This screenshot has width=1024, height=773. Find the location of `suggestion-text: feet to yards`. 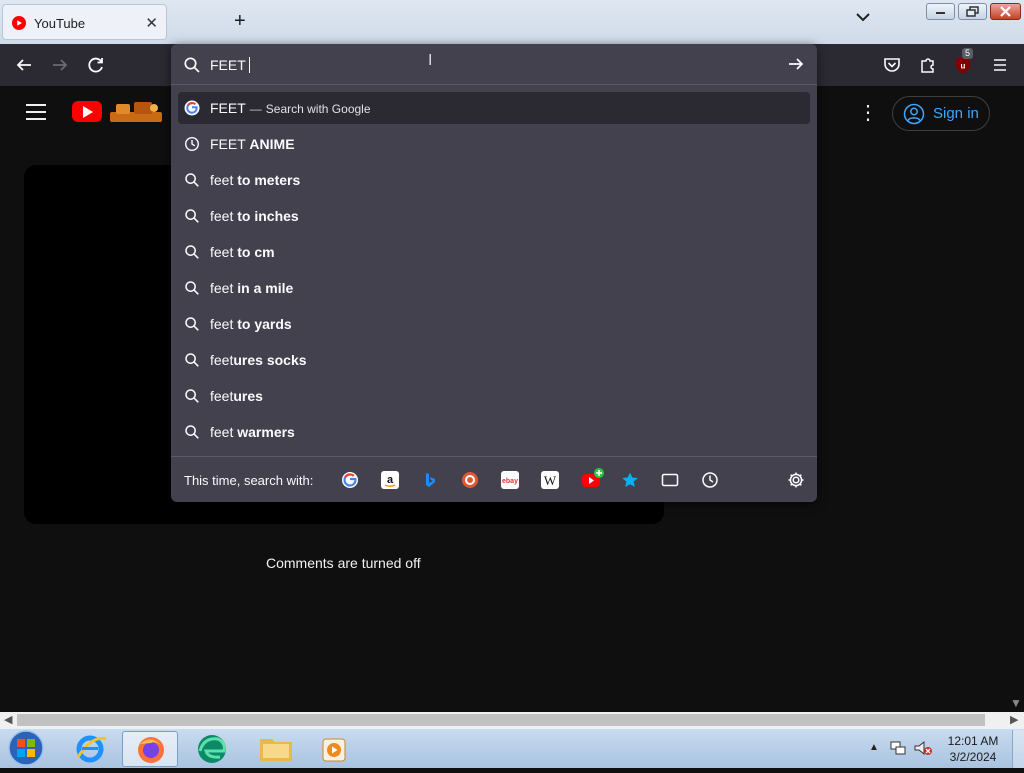

suggestion-text: feet to yards is located at coordinates (251, 324).